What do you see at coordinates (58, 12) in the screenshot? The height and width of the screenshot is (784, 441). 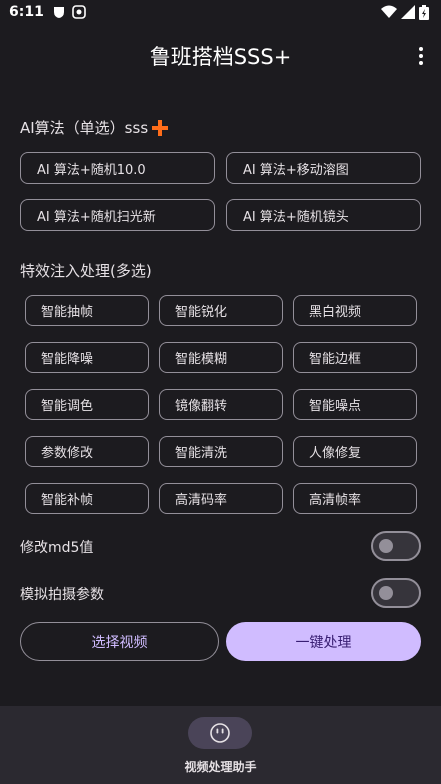 I see `shield-icon` at bounding box center [58, 12].